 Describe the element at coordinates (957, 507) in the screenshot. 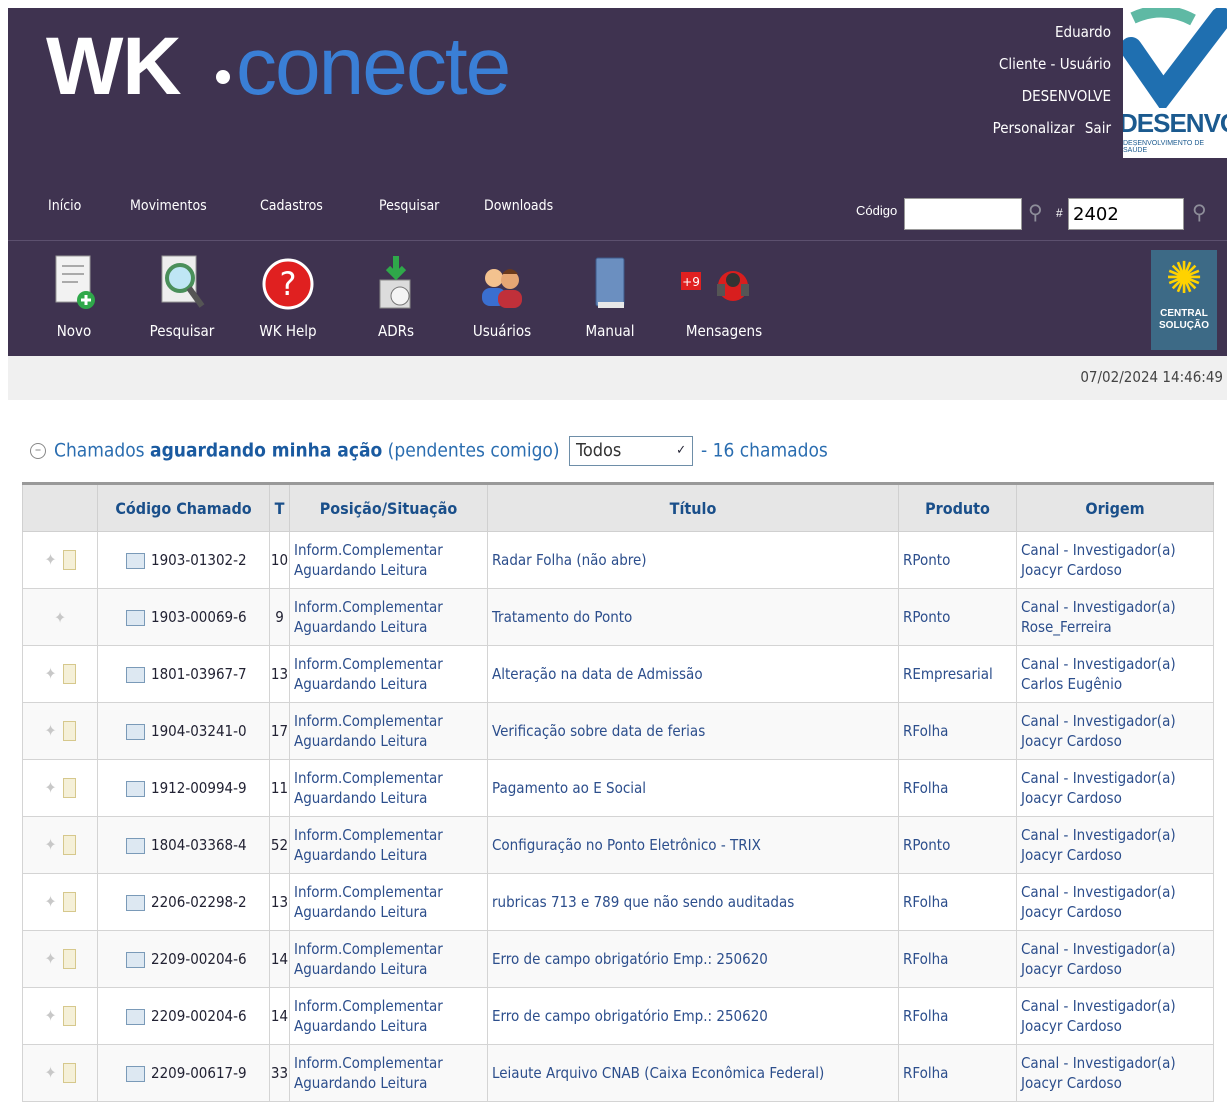

I see `col-product: Produto` at that location.